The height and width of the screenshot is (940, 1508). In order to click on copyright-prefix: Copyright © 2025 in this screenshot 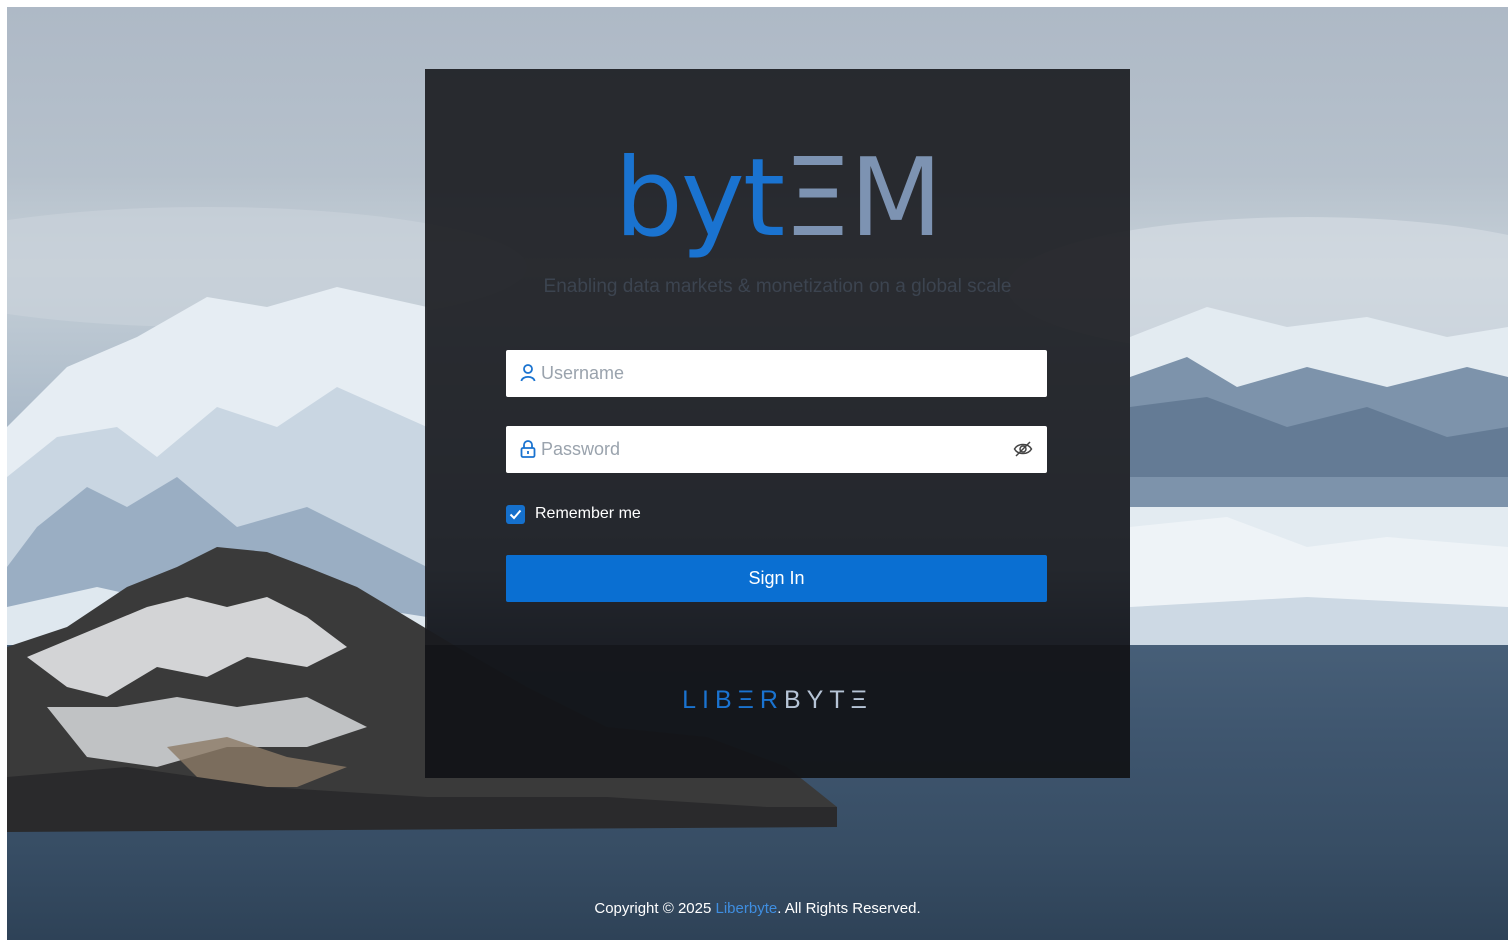, I will do `click(655, 908)`.